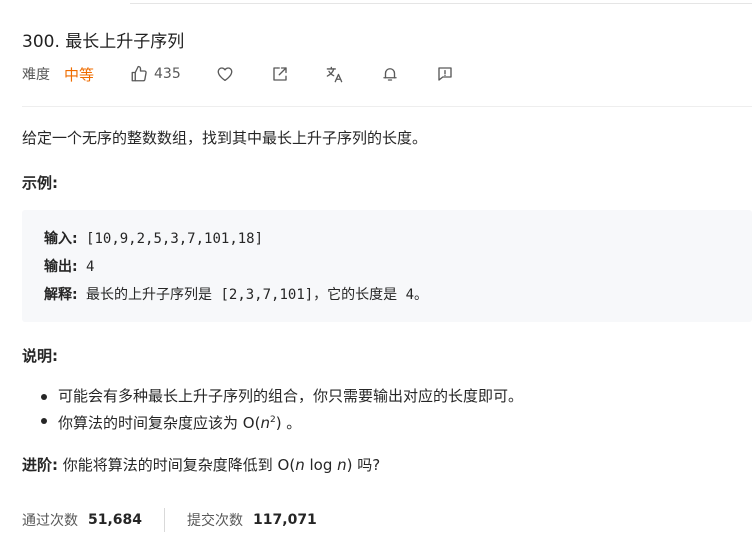  Describe the element at coordinates (441, 3) in the screenshot. I see `top-divider` at that location.